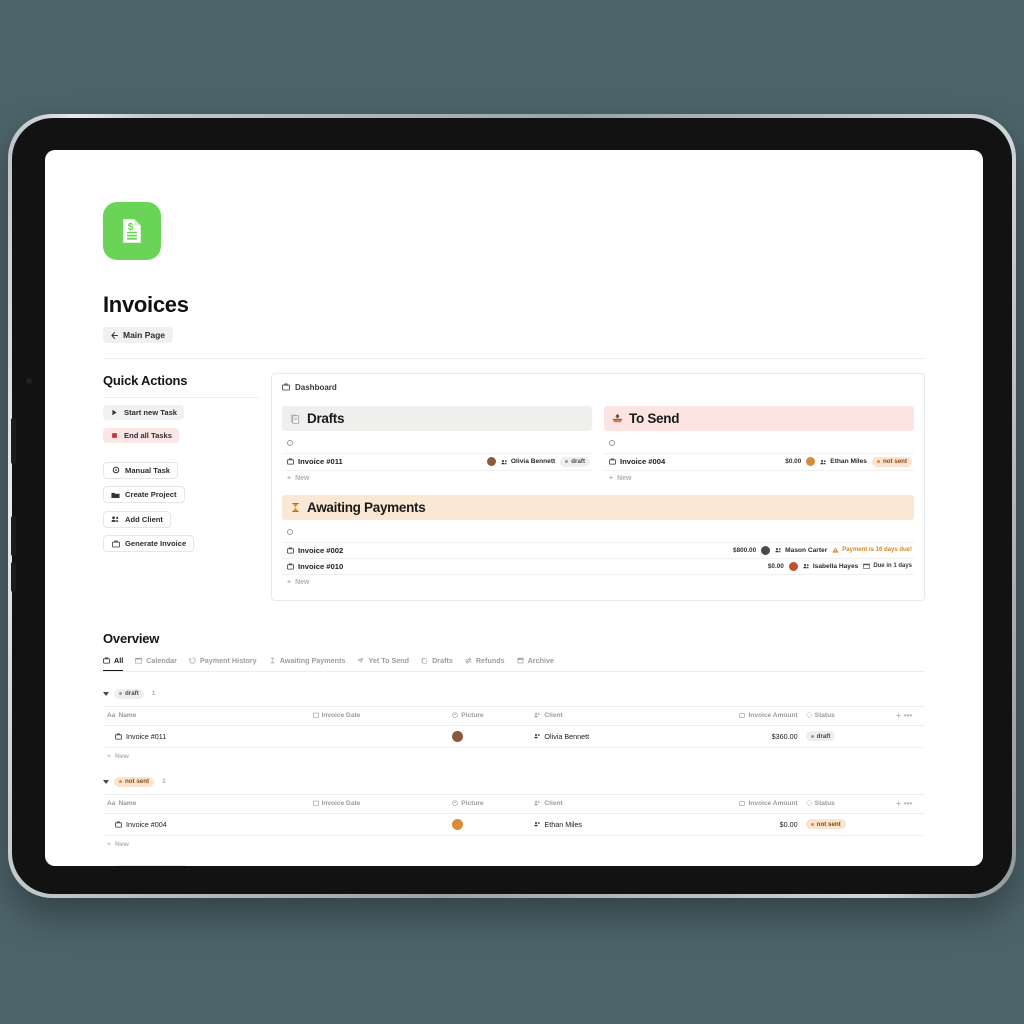 The height and width of the screenshot is (1024, 1024). Describe the element at coordinates (872, 550) in the screenshot. I see `overdue-warning: Payment is 16 days due!` at that location.